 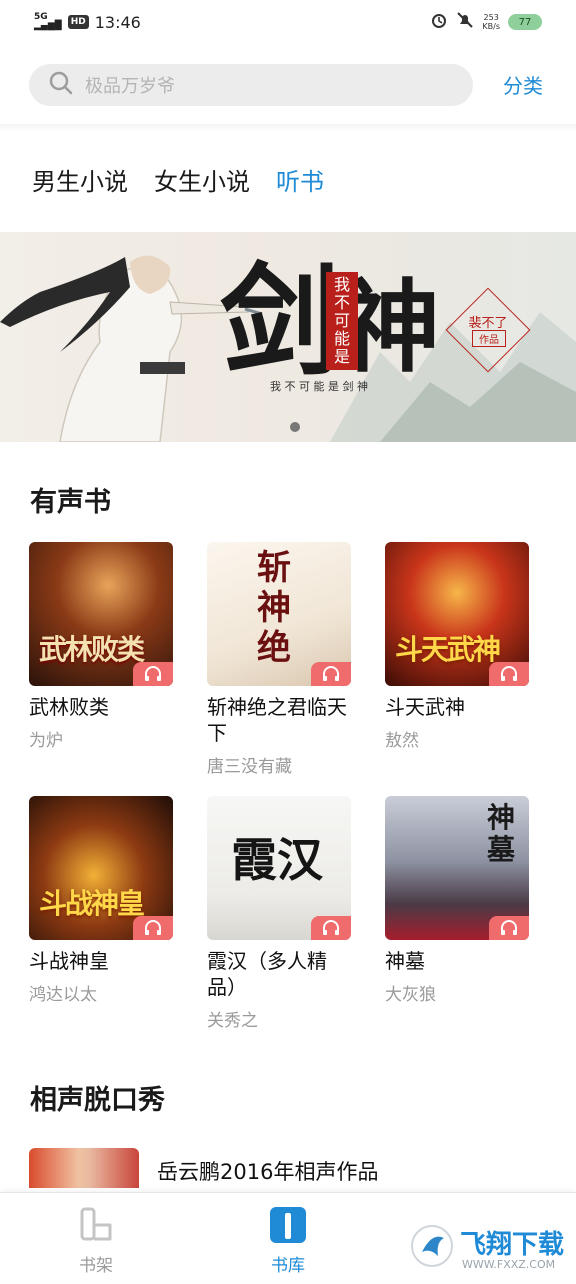 I want to click on book-card: 神墓 神墓 大灰狼, so click(x=458, y=900).